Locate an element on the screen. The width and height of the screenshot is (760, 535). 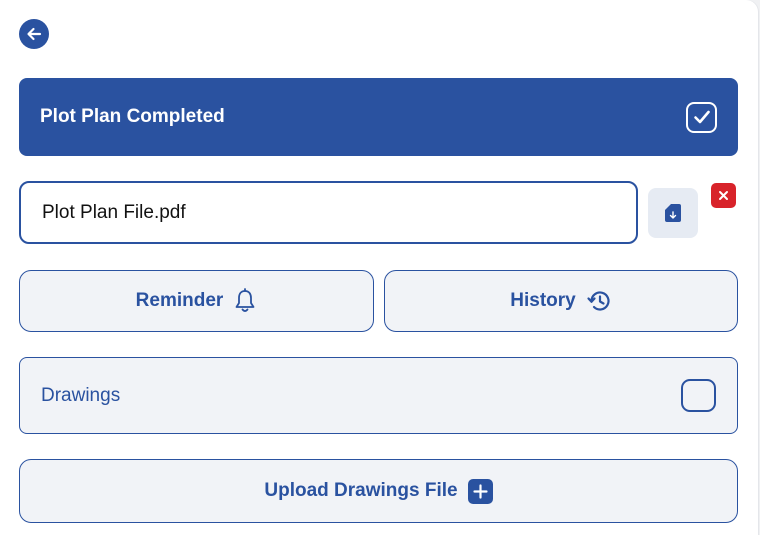
upload-drawings-button: Upload Drawings File is located at coordinates (378, 491).